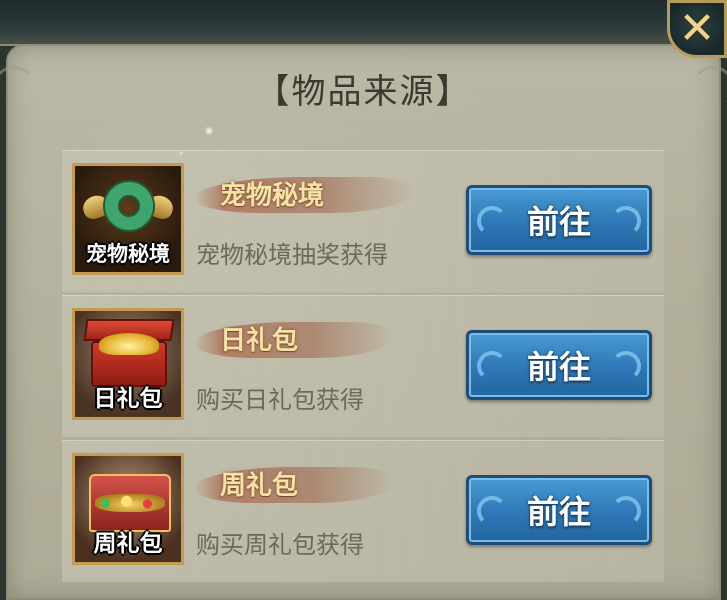  What do you see at coordinates (129, 344) in the screenshot?
I see `gold-ingot-icon` at bounding box center [129, 344].